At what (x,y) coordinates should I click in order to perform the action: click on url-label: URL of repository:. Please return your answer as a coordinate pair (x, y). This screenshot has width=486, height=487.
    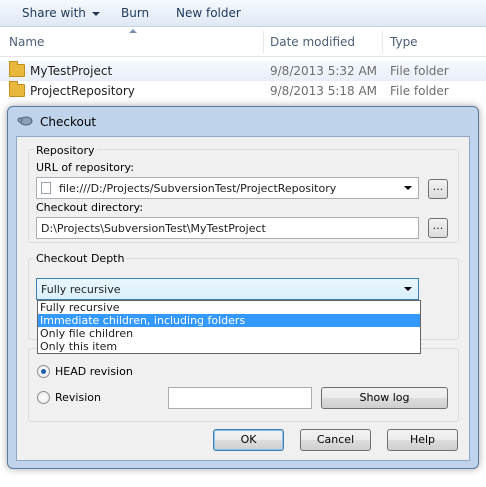
    Looking at the image, I should click on (85, 167).